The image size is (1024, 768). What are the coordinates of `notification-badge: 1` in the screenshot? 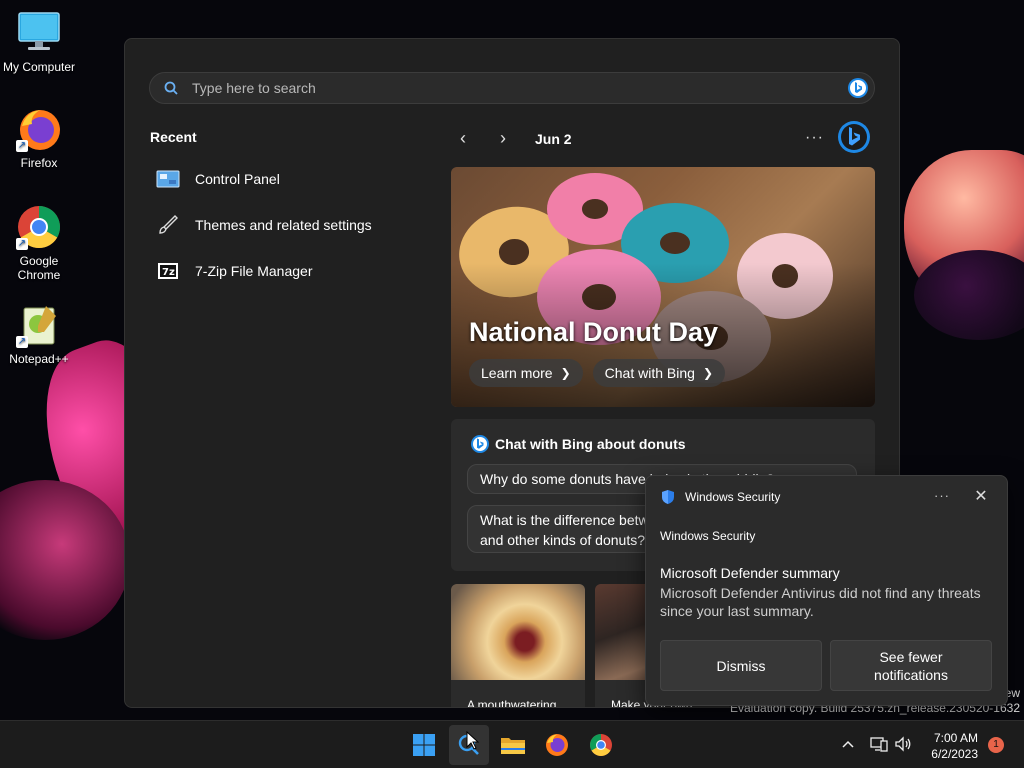 It's located at (996, 745).